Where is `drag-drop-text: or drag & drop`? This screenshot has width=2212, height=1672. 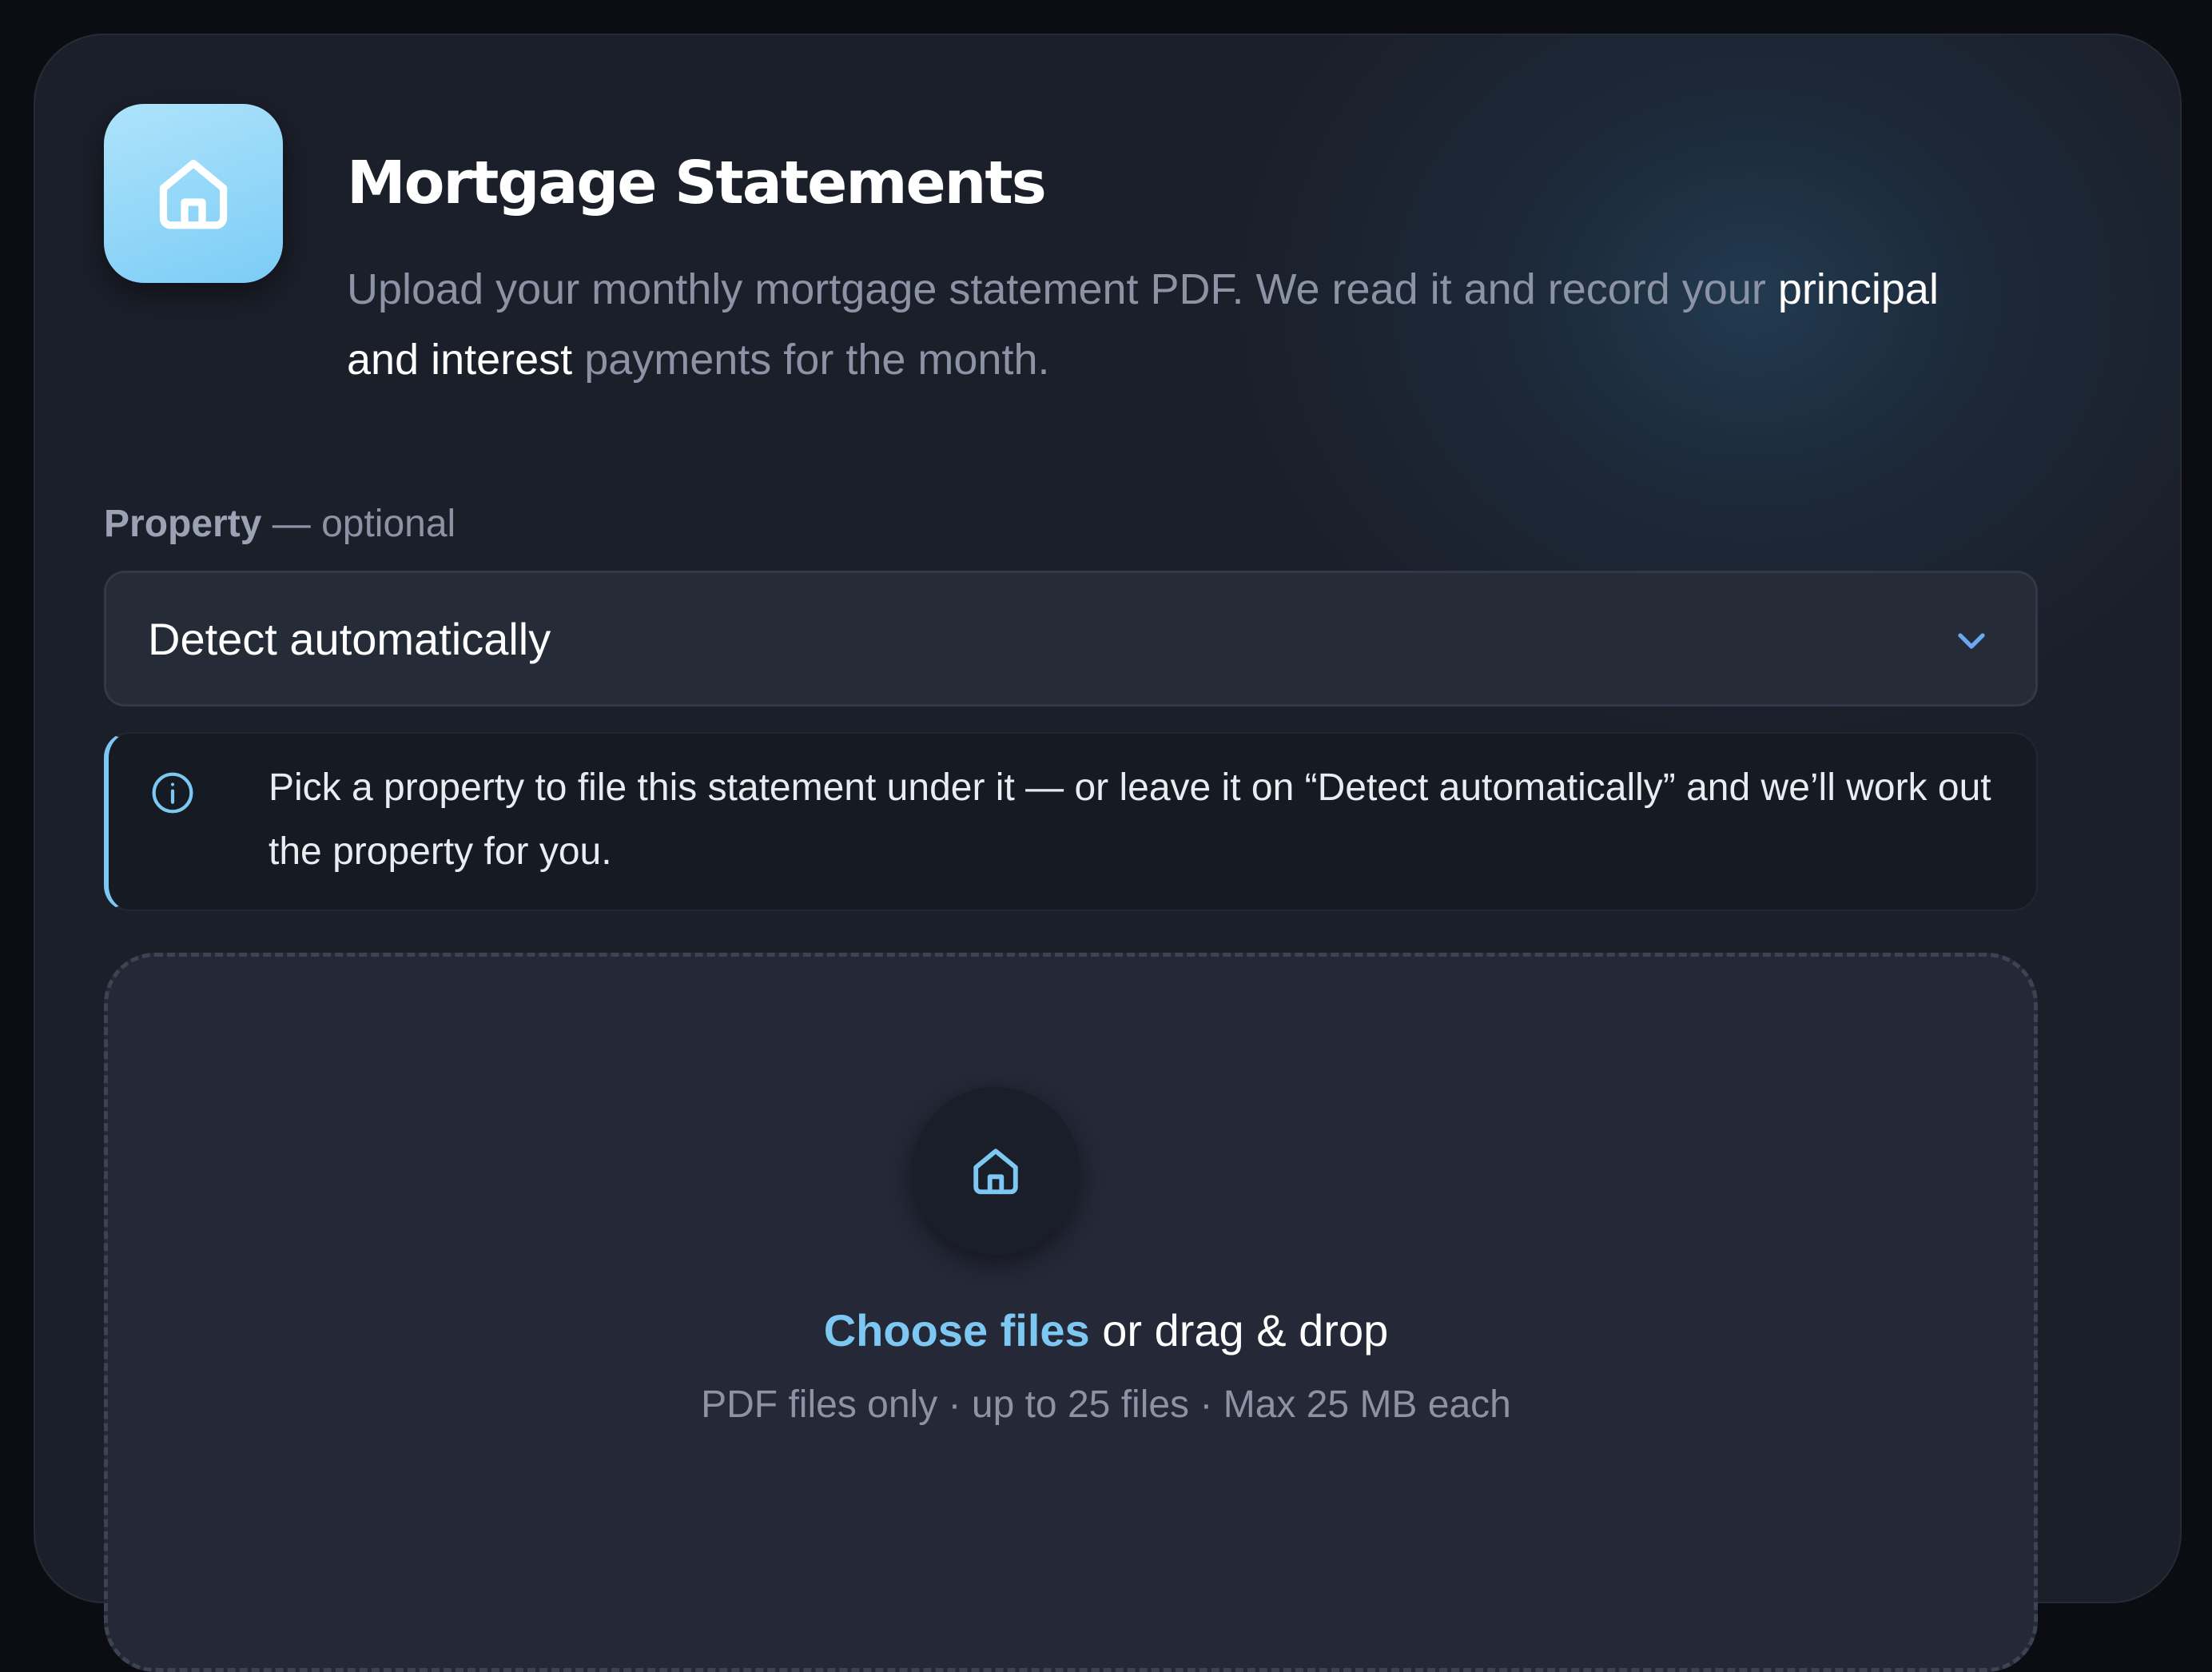
drag-drop-text: or drag & drop is located at coordinates (1239, 1330).